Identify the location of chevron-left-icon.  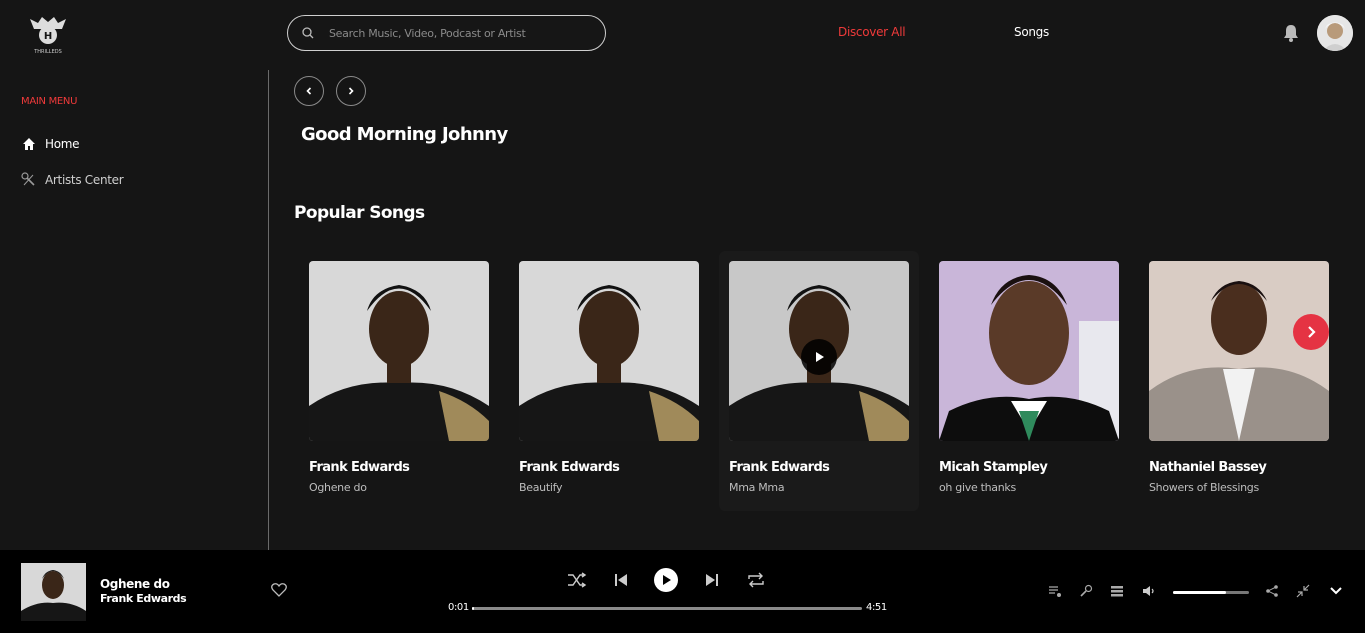
(309, 91).